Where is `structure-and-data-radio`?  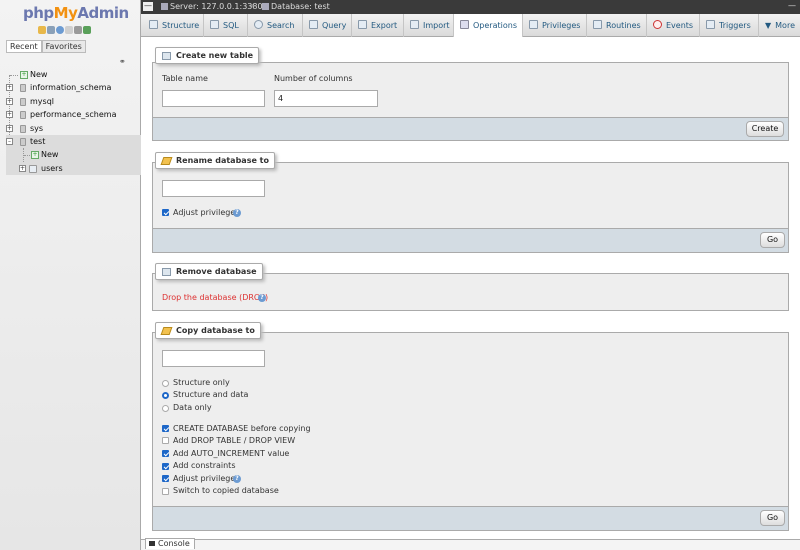 structure-and-data-radio is located at coordinates (165, 395).